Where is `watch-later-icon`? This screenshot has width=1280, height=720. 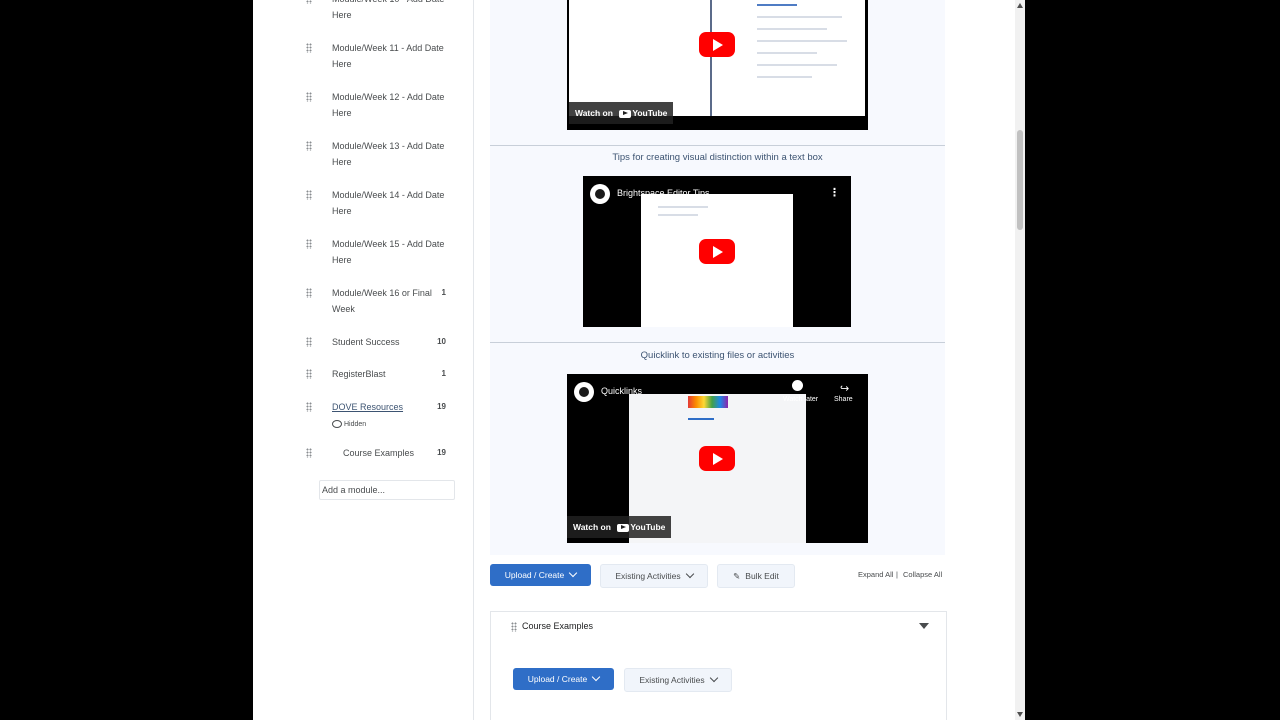 watch-later-icon is located at coordinates (797, 385).